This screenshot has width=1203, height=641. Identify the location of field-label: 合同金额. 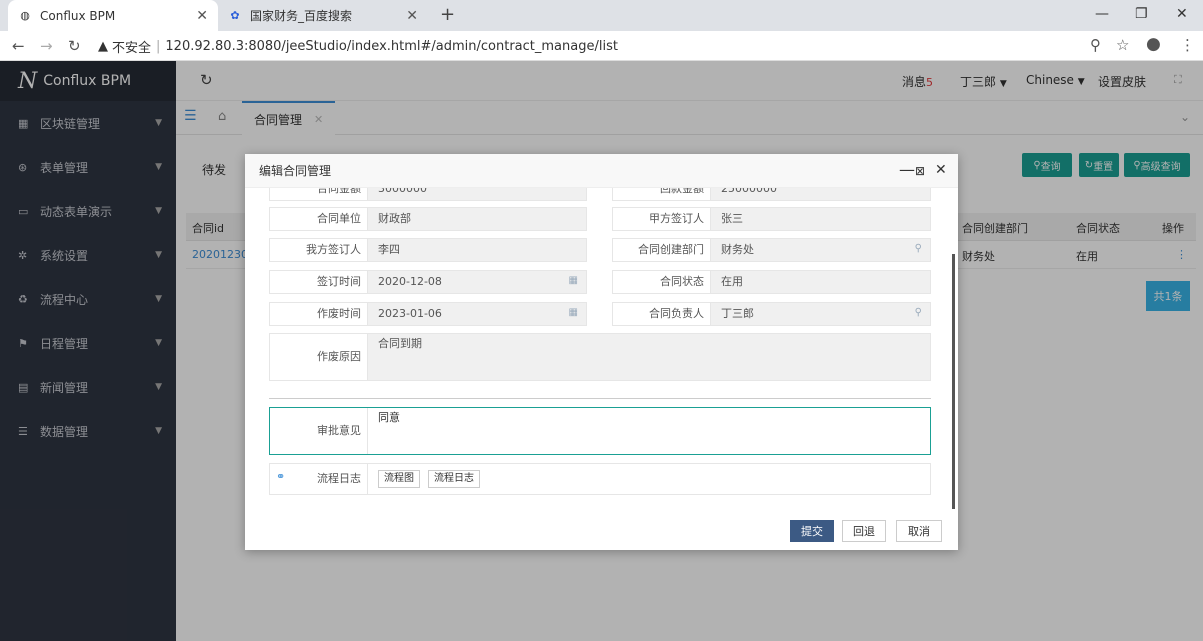
(319, 194).